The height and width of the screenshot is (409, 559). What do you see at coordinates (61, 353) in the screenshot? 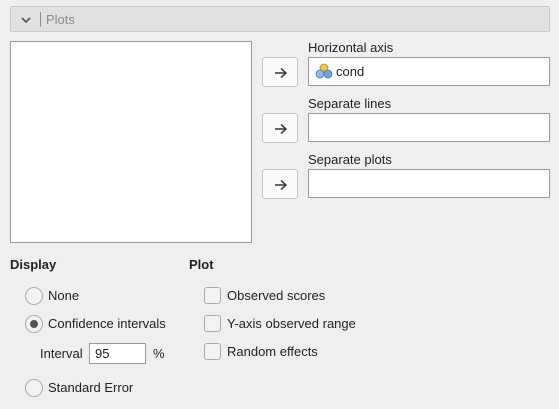
I see `interval-label: Interval` at bounding box center [61, 353].